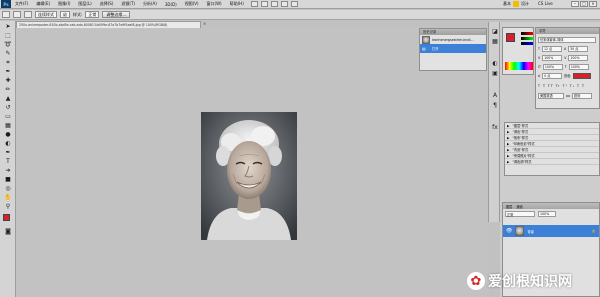  I want to click on cs-live-area: CS Live, so click(545, 3).